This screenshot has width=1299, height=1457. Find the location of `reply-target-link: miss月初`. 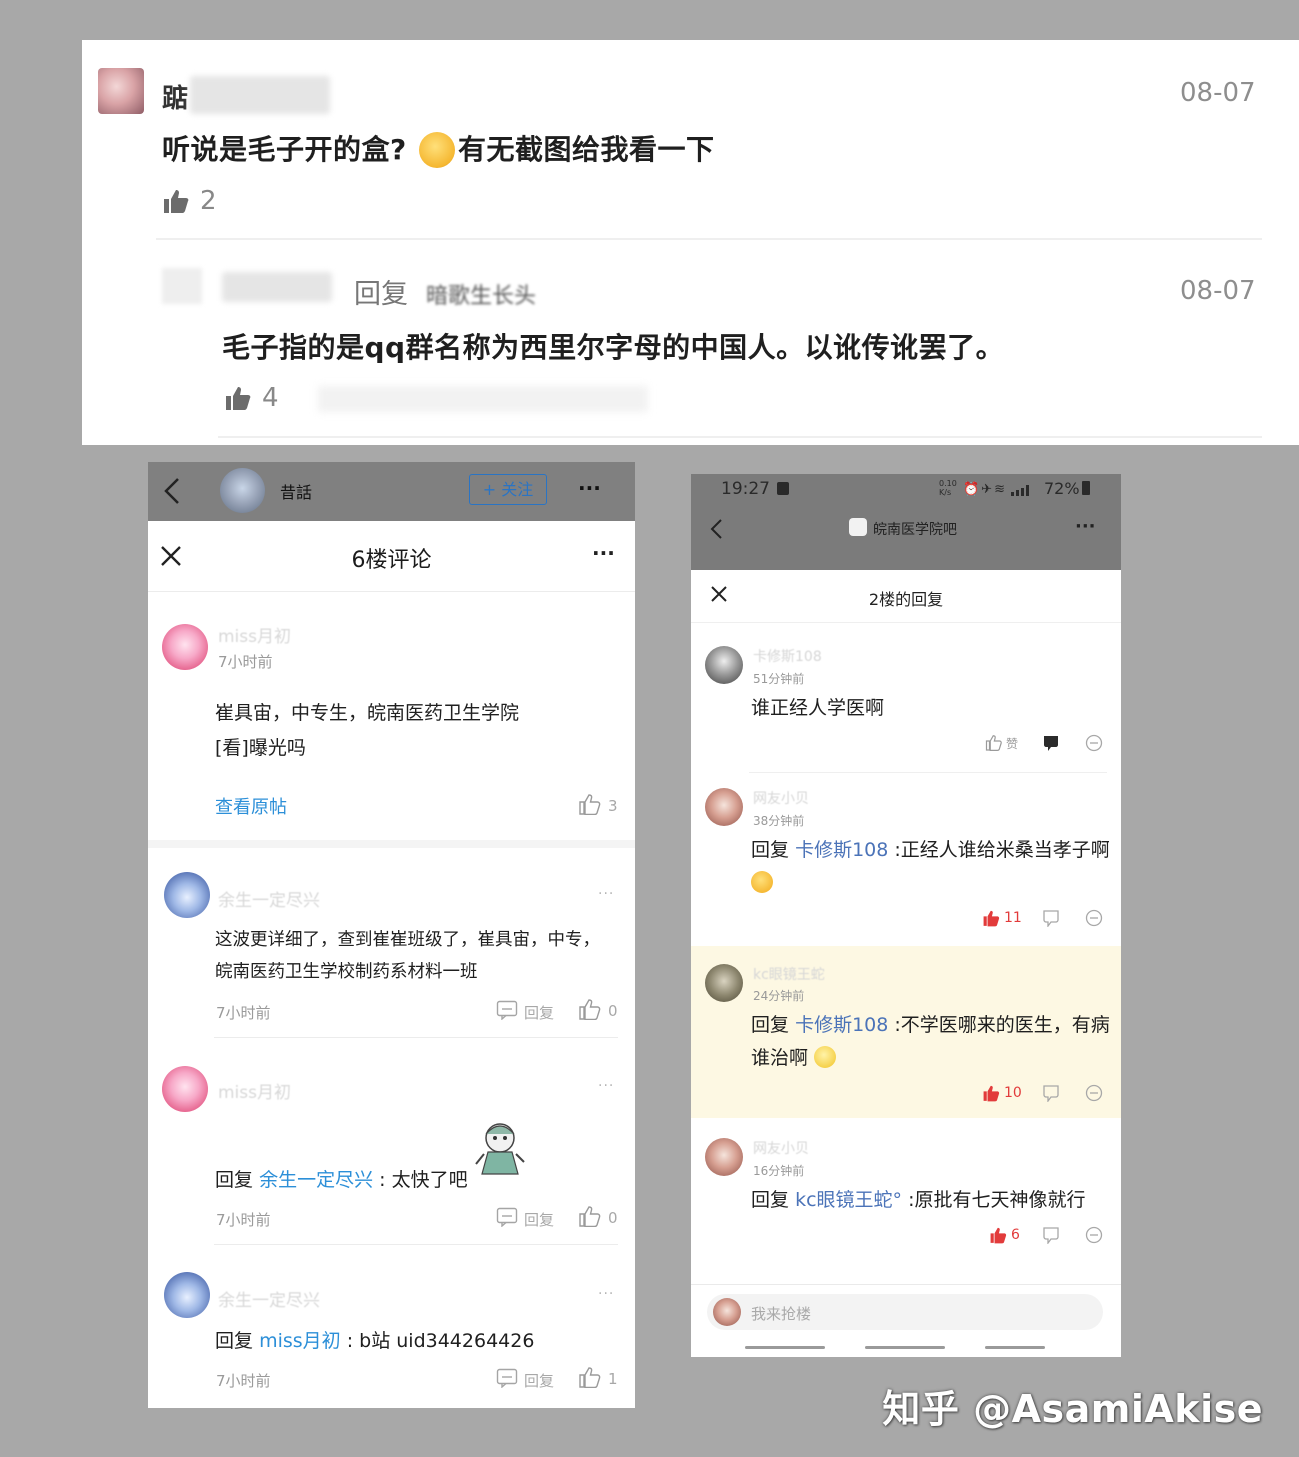

reply-target-link: miss月初 is located at coordinates (300, 1341).